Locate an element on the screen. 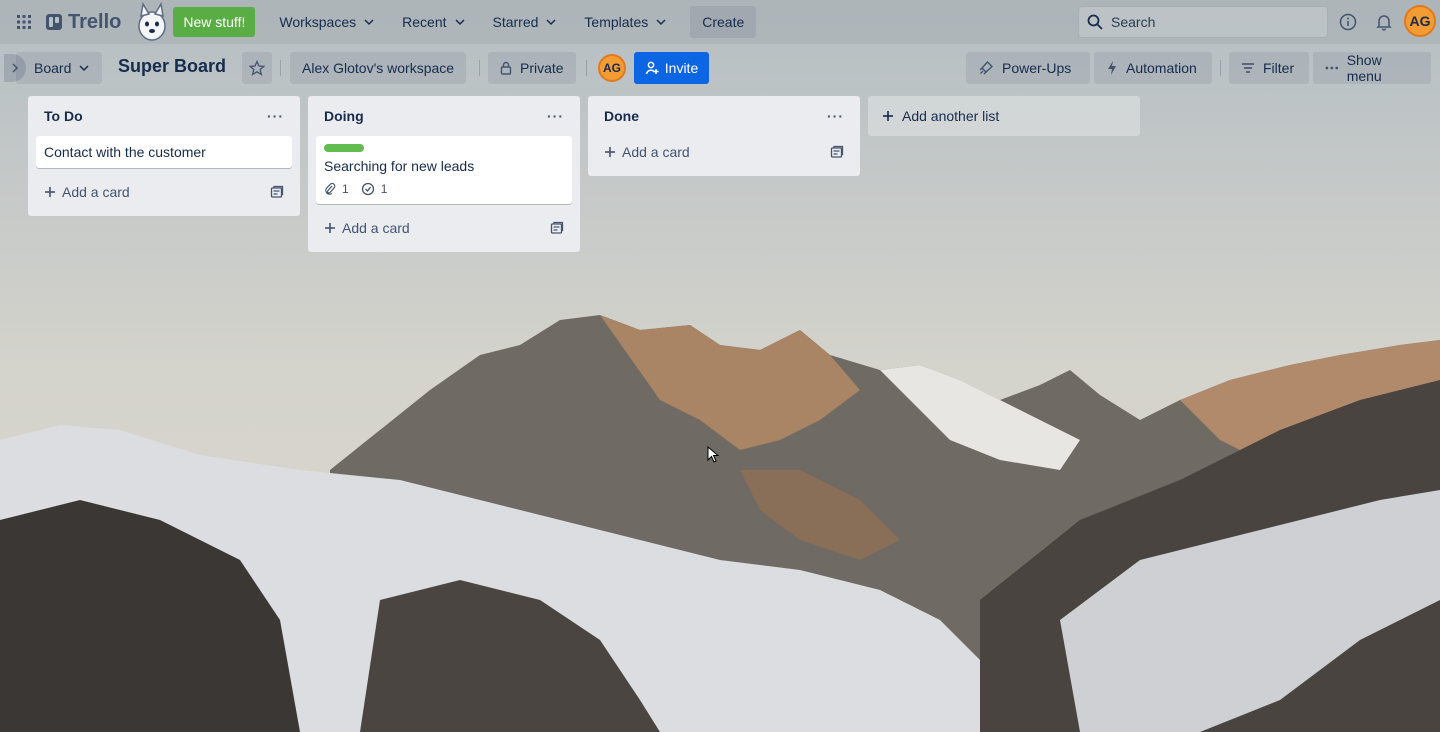 Image resolution: width=1440 pixels, height=732 pixels. nav-templates: Templates is located at coordinates (625, 22).